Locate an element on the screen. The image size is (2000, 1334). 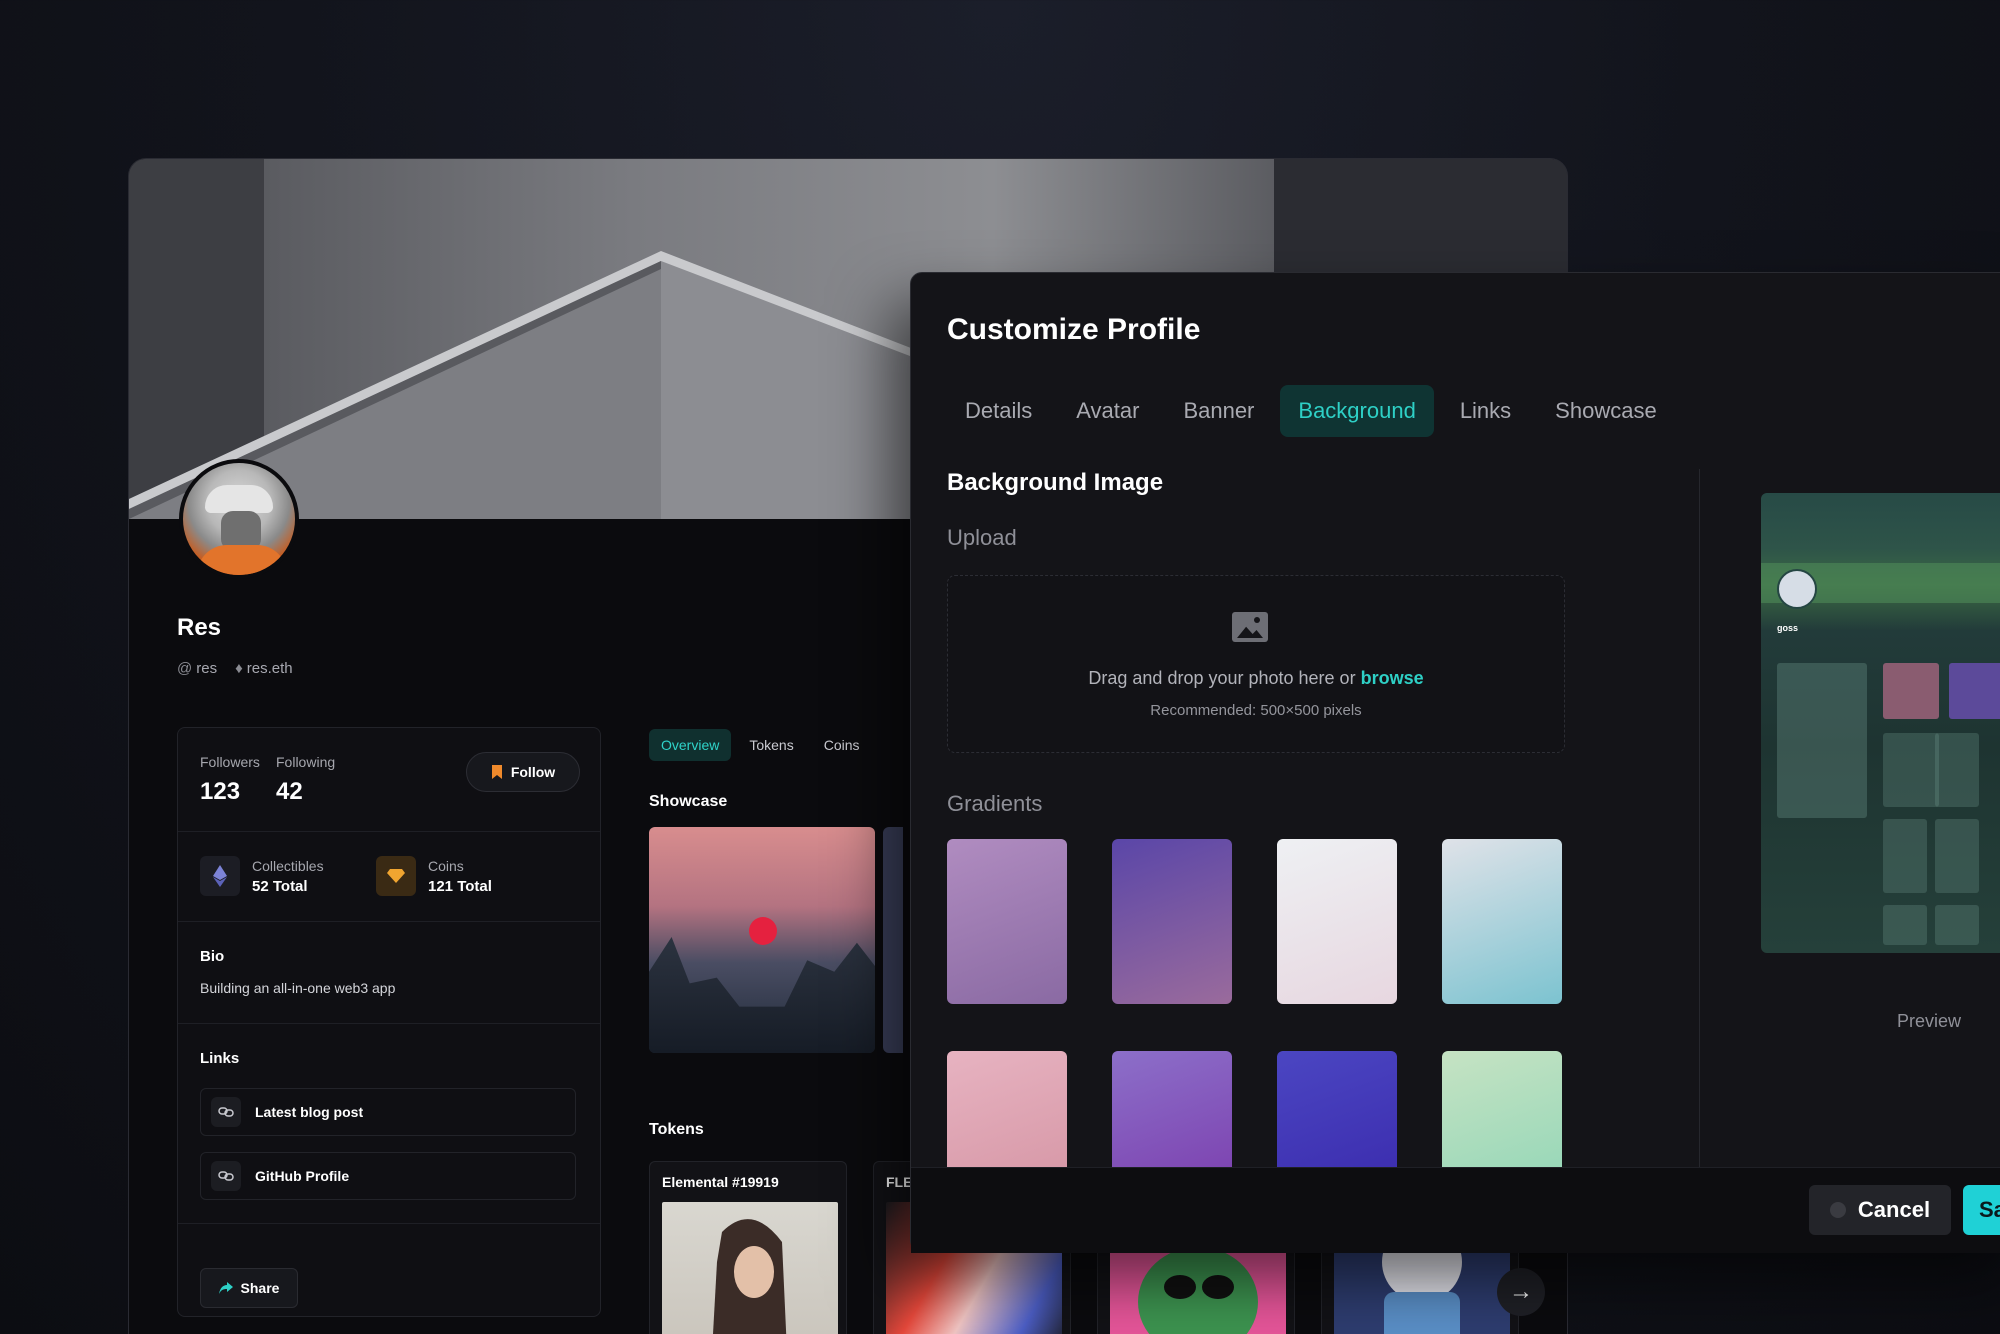
tab-links: Links is located at coordinates (1485, 411).